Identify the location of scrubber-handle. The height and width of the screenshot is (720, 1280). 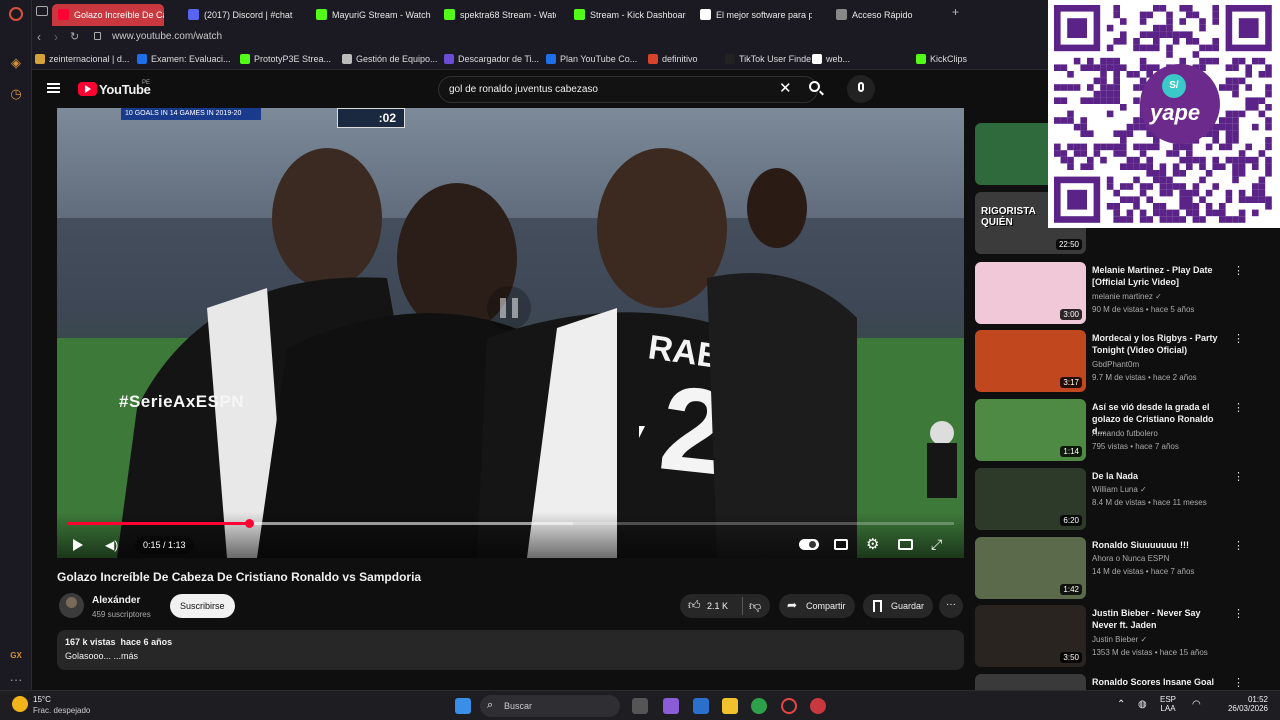
(249, 523).